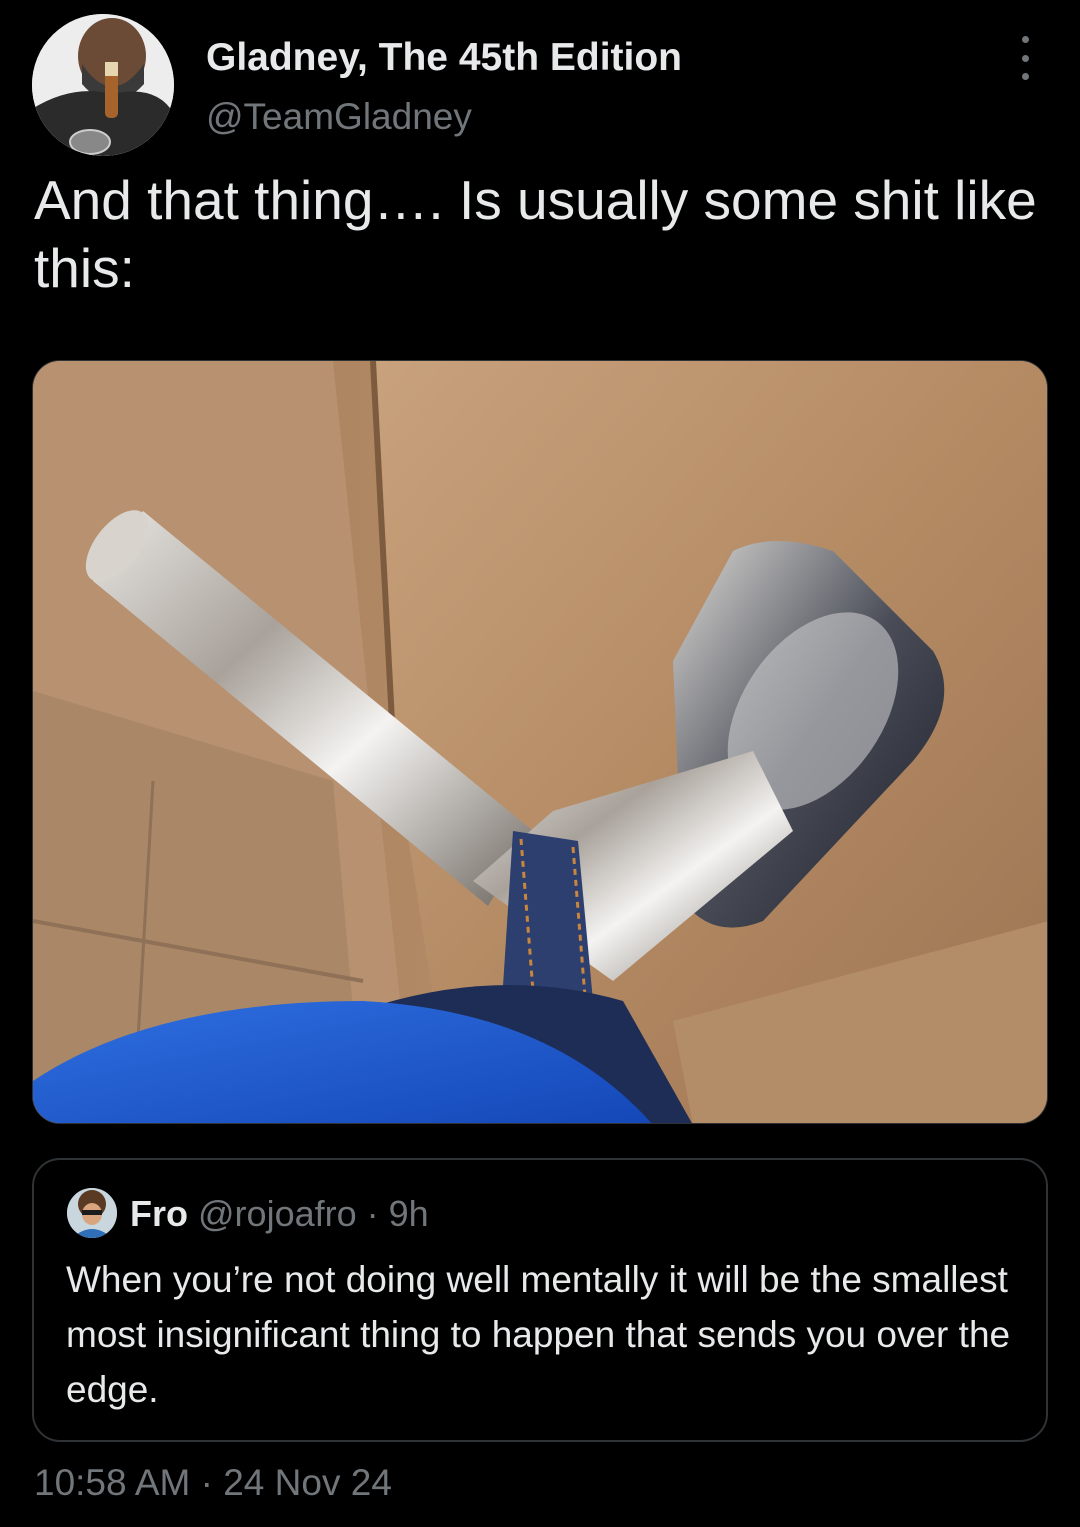  What do you see at coordinates (103, 85) in the screenshot?
I see `author-avatar` at bounding box center [103, 85].